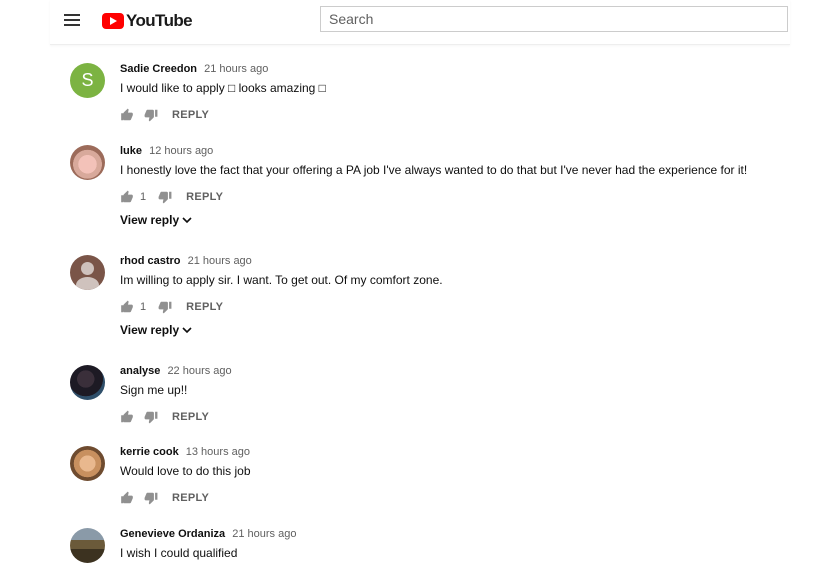 The width and height of the screenshot is (840, 570). Describe the element at coordinates (181, 151) in the screenshot. I see `comment-time: 12 hours ago` at that location.